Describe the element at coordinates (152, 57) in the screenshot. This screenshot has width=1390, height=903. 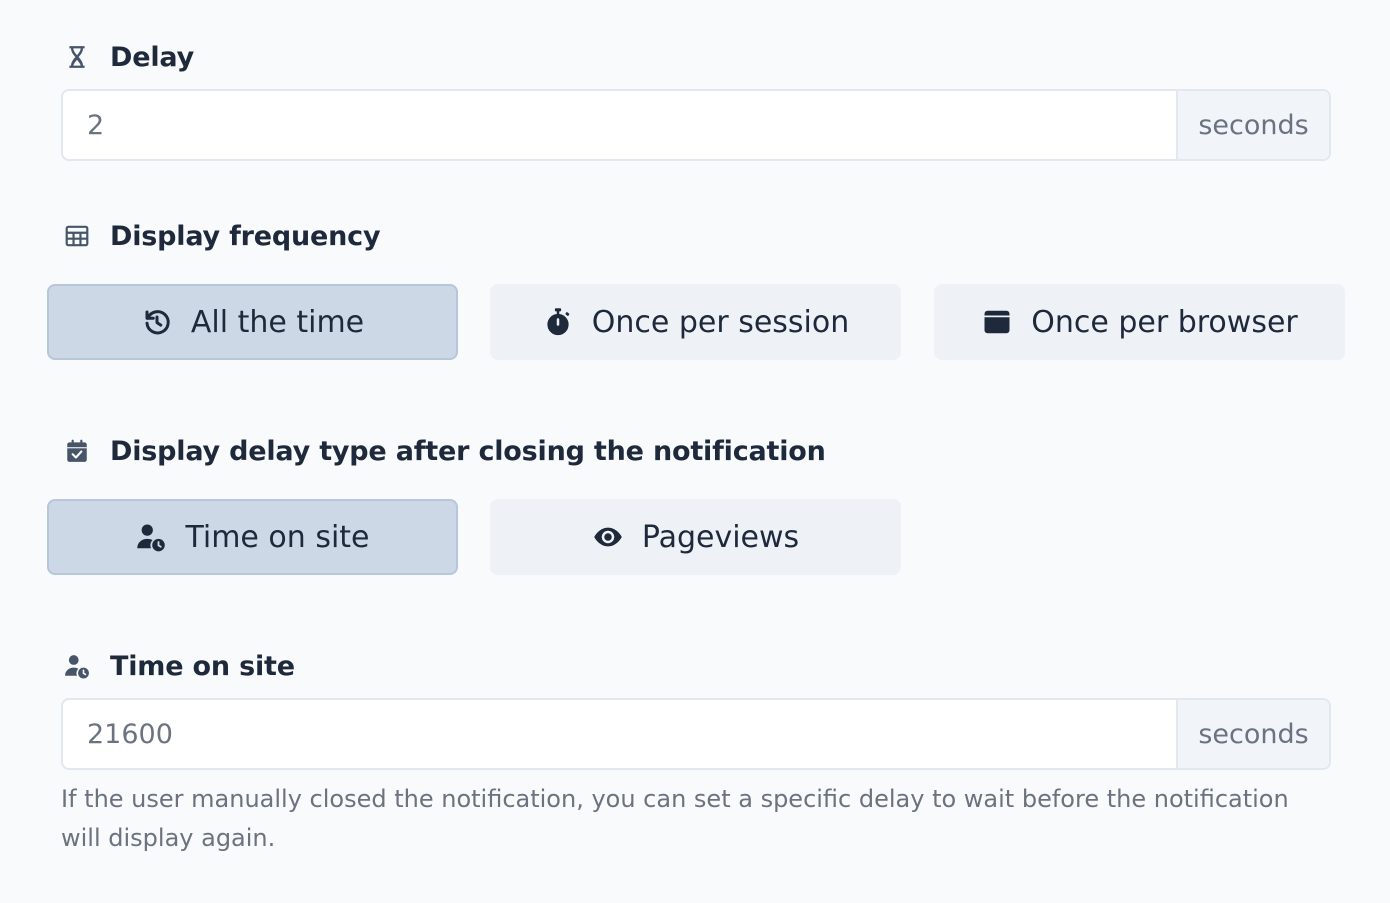
I see `delay-label: Delay` at that location.